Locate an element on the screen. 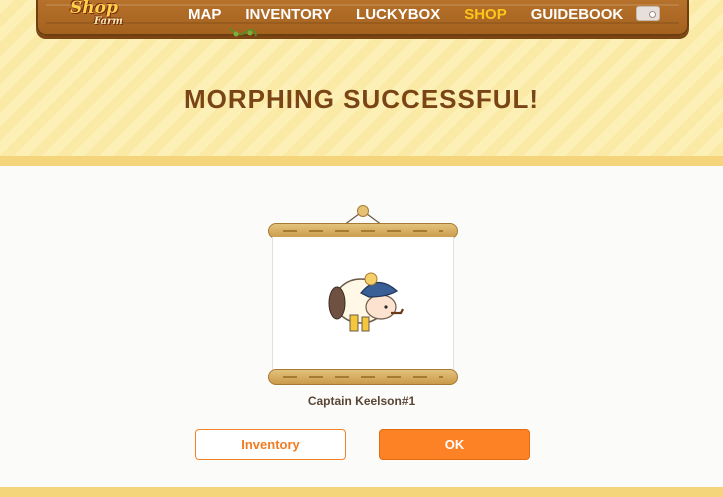 The image size is (723, 497). nav-item-guidebook: GUIDEBOOK is located at coordinates (577, 16).